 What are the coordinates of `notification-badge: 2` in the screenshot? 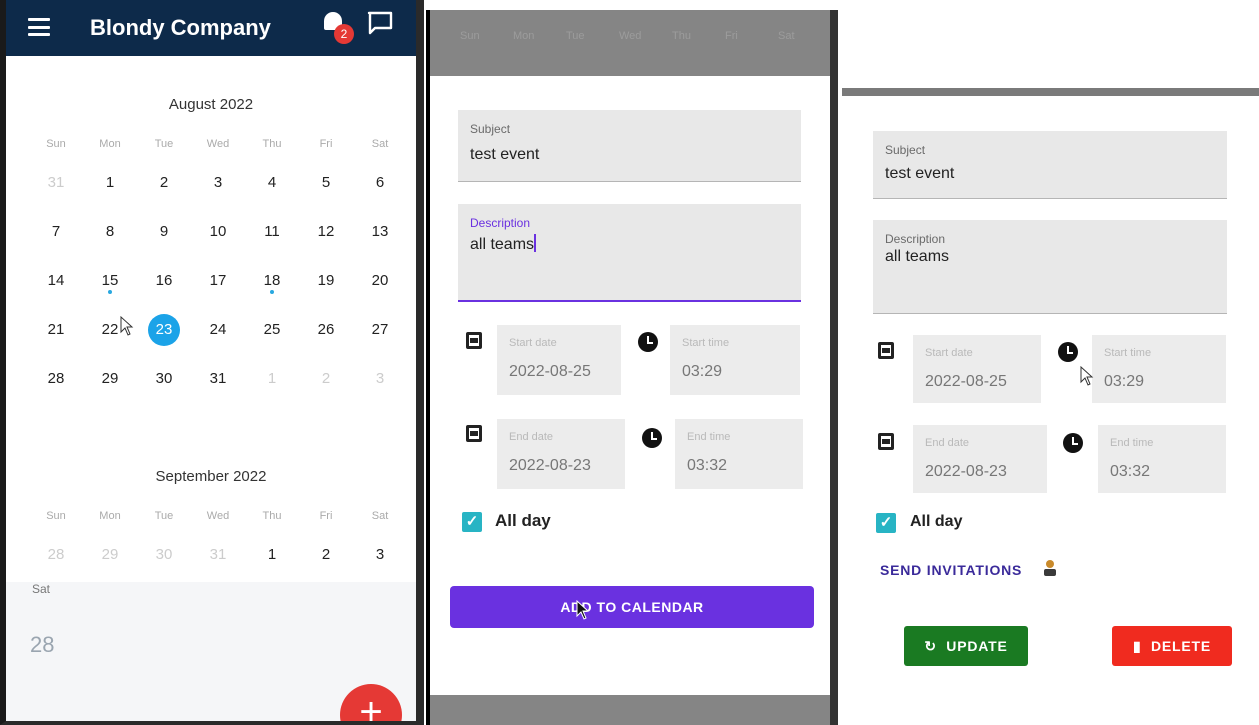 It's located at (344, 34).